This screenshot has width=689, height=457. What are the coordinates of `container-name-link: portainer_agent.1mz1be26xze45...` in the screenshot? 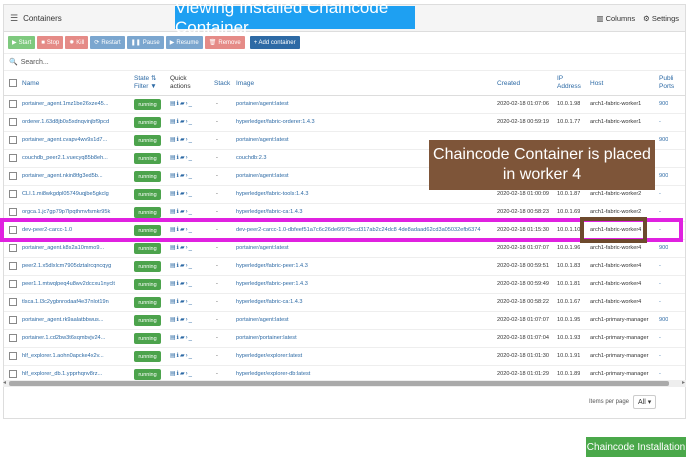 It's located at (76, 104).